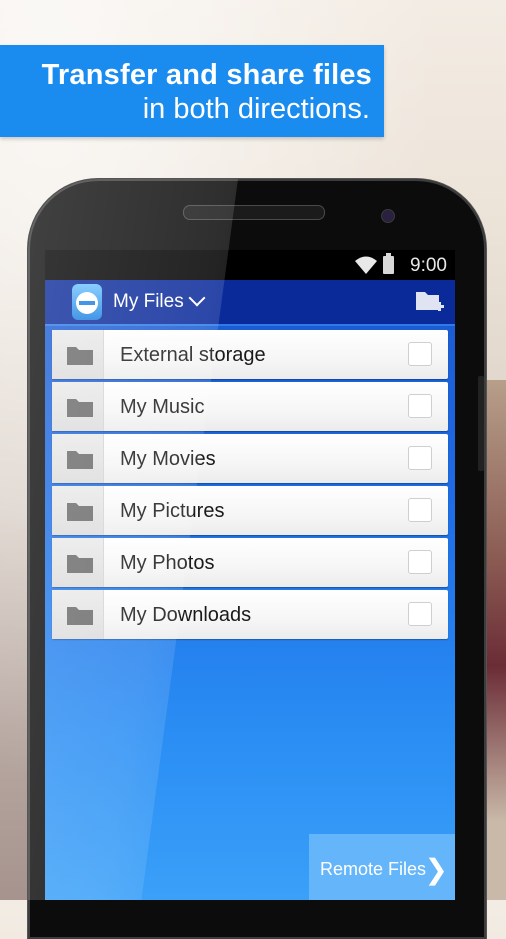 This screenshot has height=939, width=506. Describe the element at coordinates (250, 510) in the screenshot. I see `file-row: My Pictures` at that location.